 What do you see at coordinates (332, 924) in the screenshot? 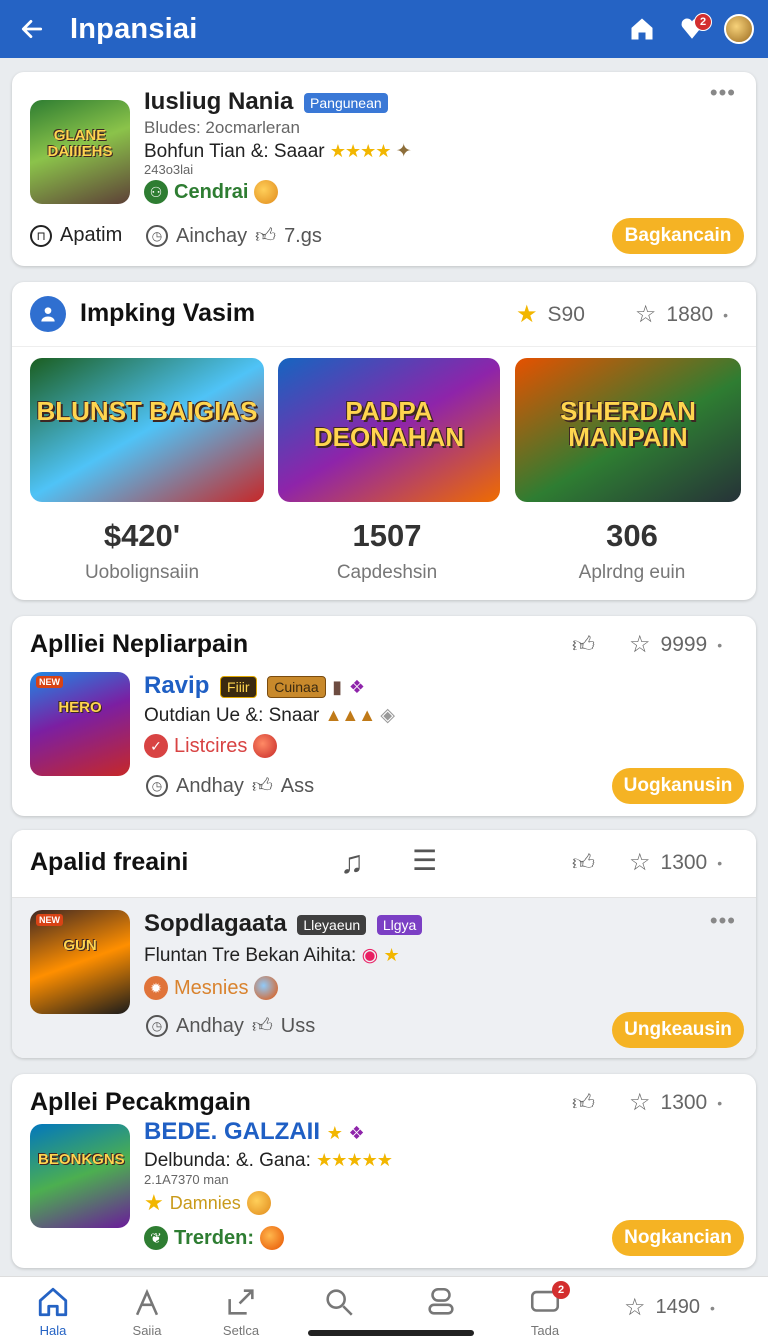
I see `badge-tag: Lleyaeun` at bounding box center [332, 924].